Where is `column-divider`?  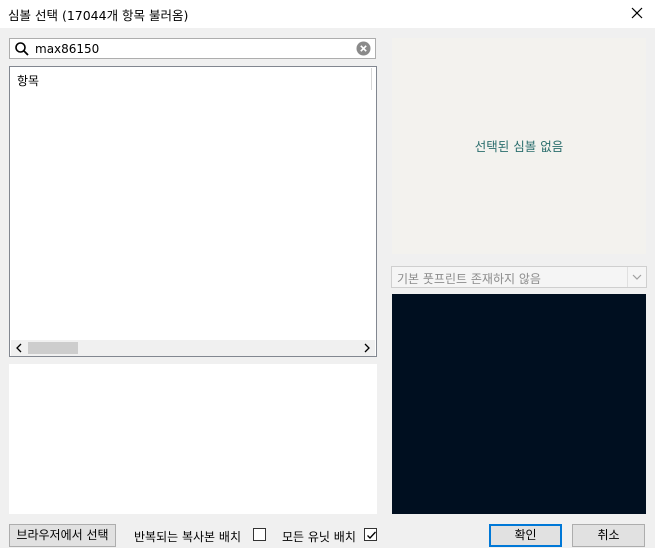 column-divider is located at coordinates (371, 79).